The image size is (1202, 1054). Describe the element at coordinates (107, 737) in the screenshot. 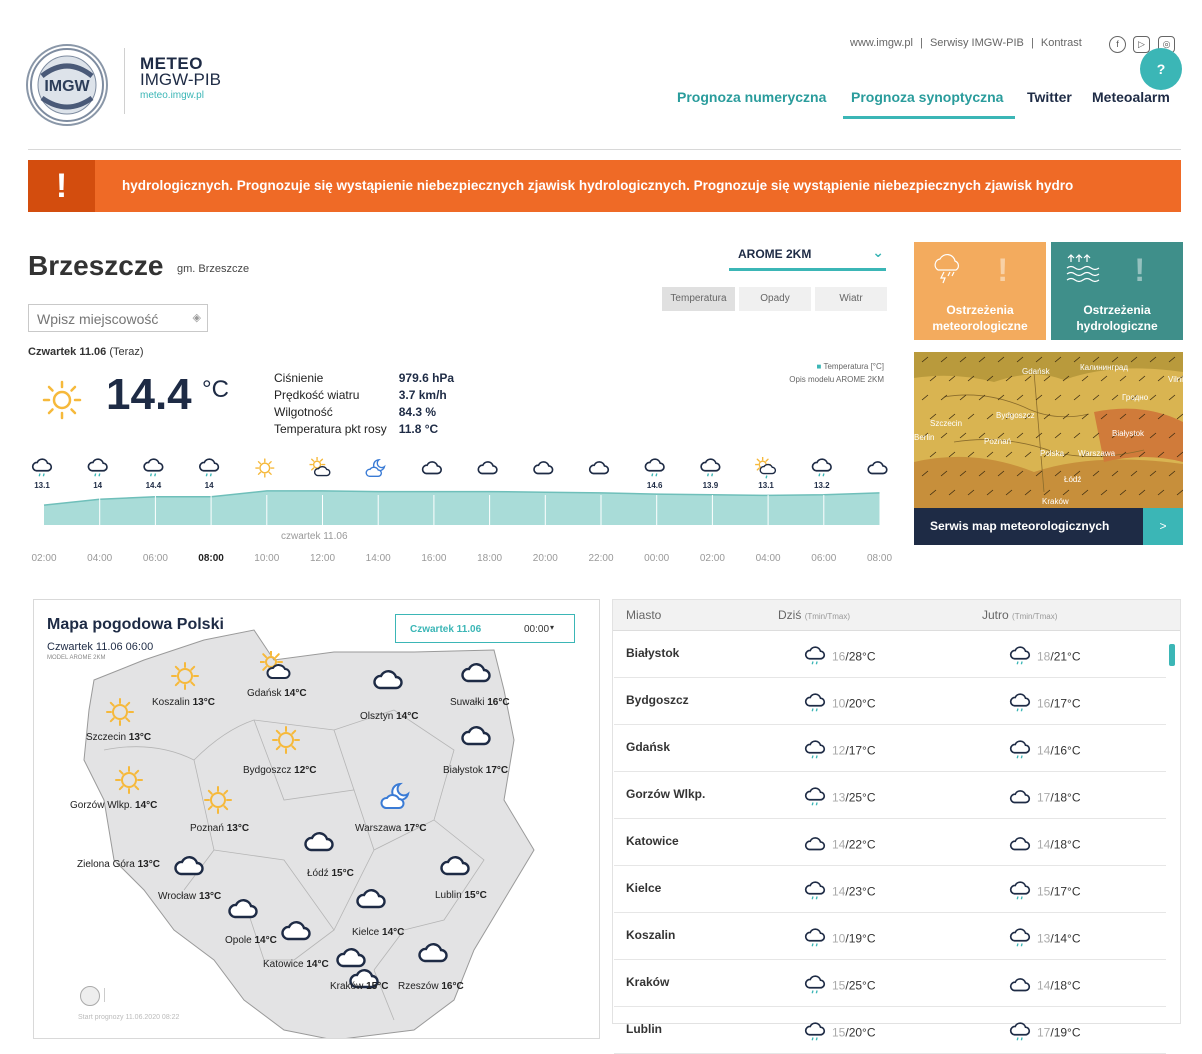

I see `city-name: Szczecin` at that location.